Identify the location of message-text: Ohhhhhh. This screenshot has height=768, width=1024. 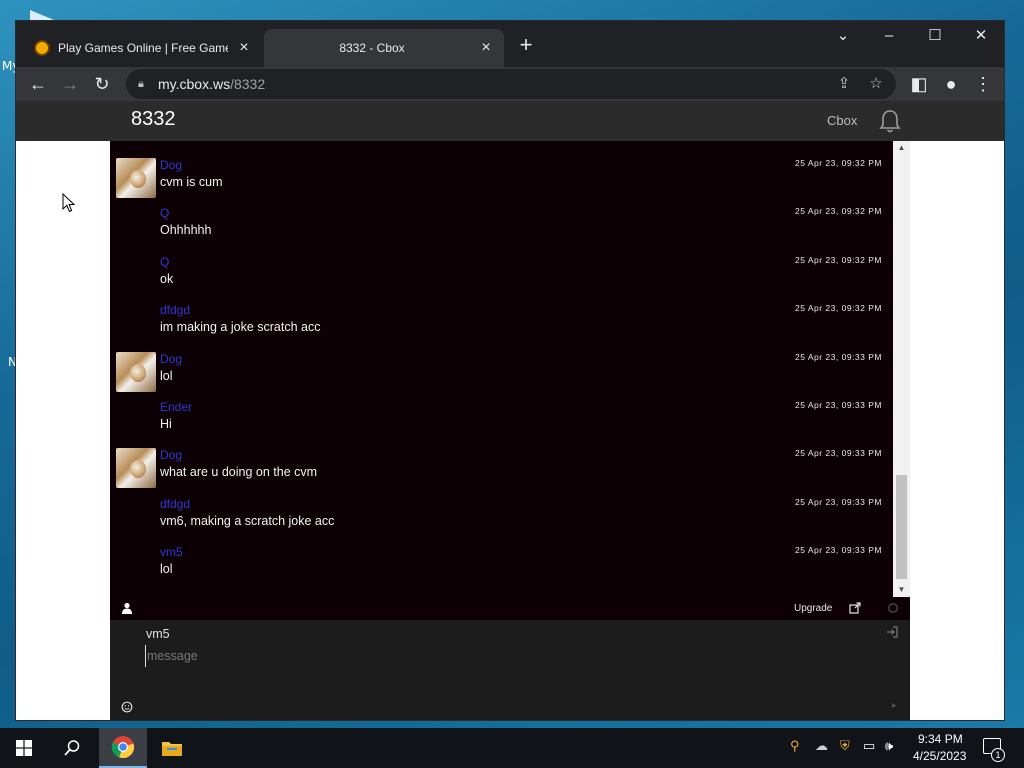
(186, 230).